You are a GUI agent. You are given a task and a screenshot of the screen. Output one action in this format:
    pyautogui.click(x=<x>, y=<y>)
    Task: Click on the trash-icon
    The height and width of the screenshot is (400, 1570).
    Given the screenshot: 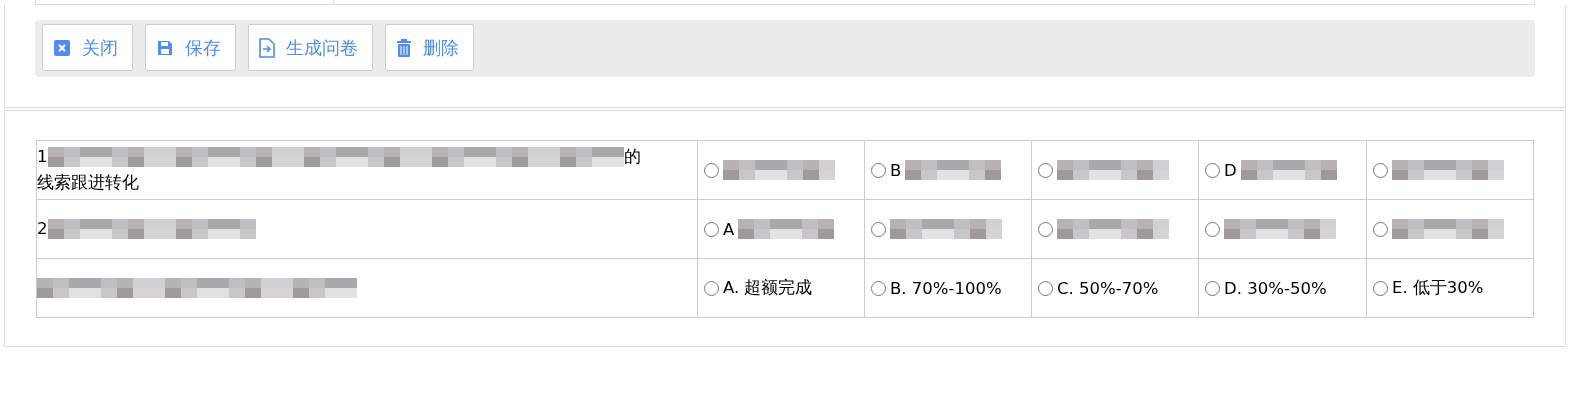 What is the action you would take?
    pyautogui.click(x=404, y=47)
    